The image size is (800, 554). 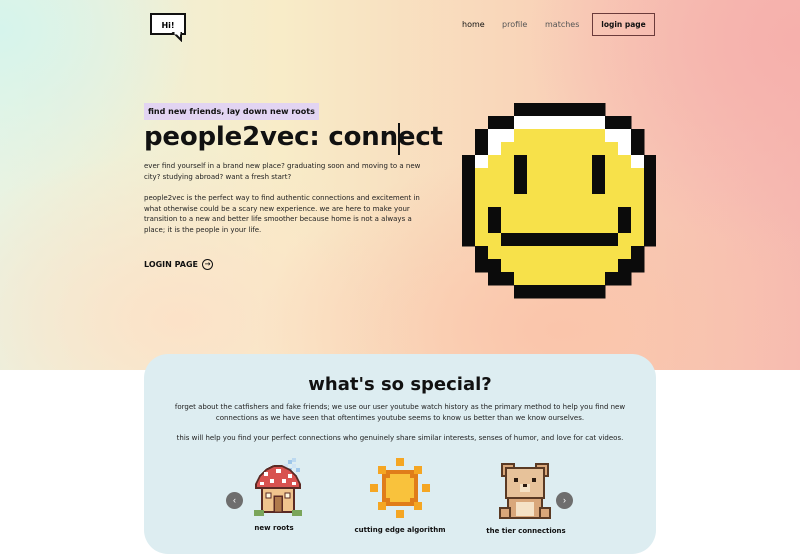 I want to click on login-button: login page, so click(x=623, y=24).